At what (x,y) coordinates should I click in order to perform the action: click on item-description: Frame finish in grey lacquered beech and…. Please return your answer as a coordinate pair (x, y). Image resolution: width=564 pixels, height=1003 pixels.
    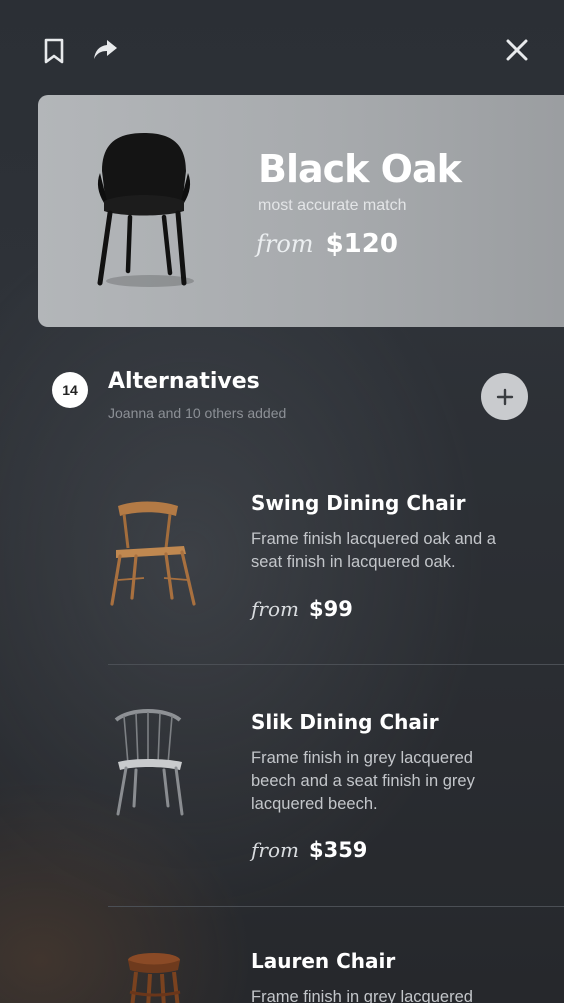
    Looking at the image, I should click on (363, 781).